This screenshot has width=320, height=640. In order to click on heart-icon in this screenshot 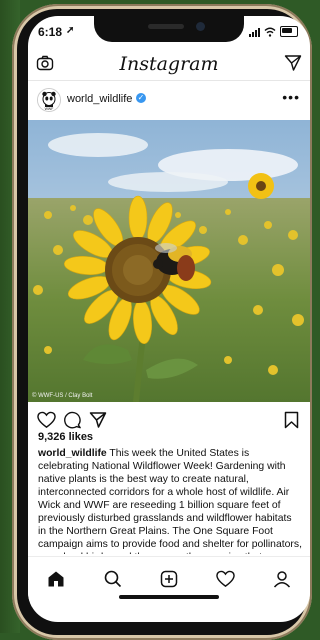, I will do `click(46, 420)`.